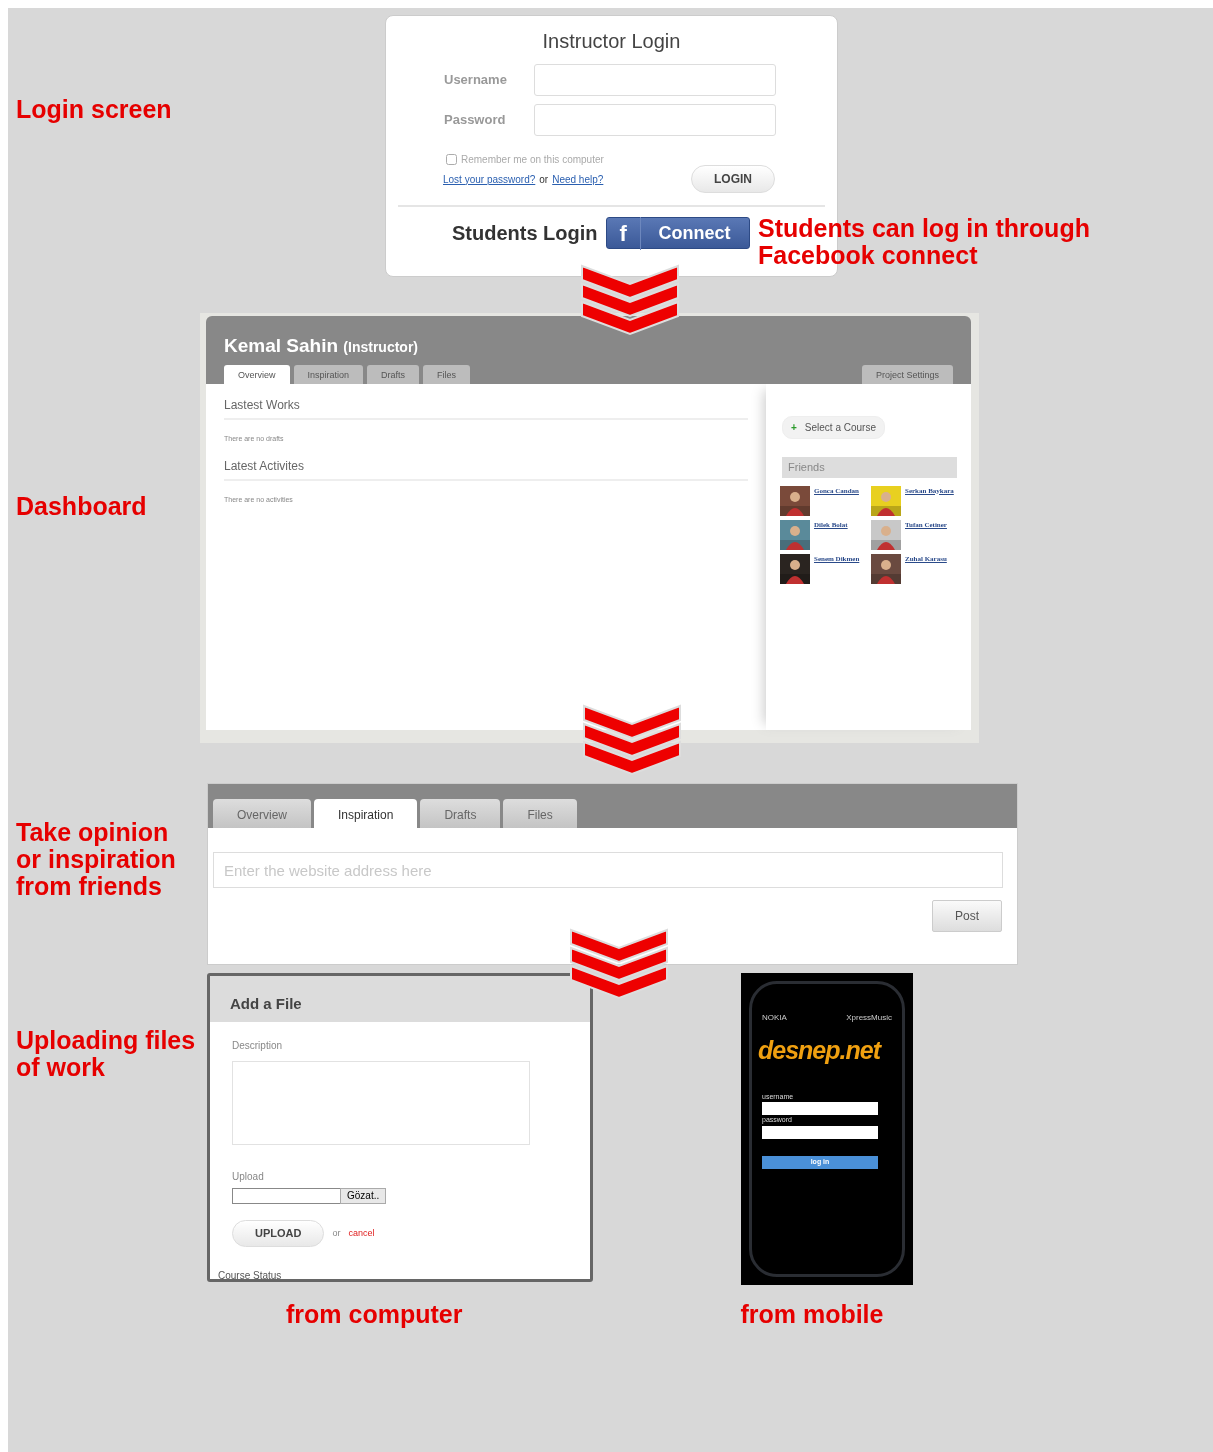 The image size is (1213, 1452). I want to click on section-caption: Take opinion or inspiration from friends, so click(96, 859).